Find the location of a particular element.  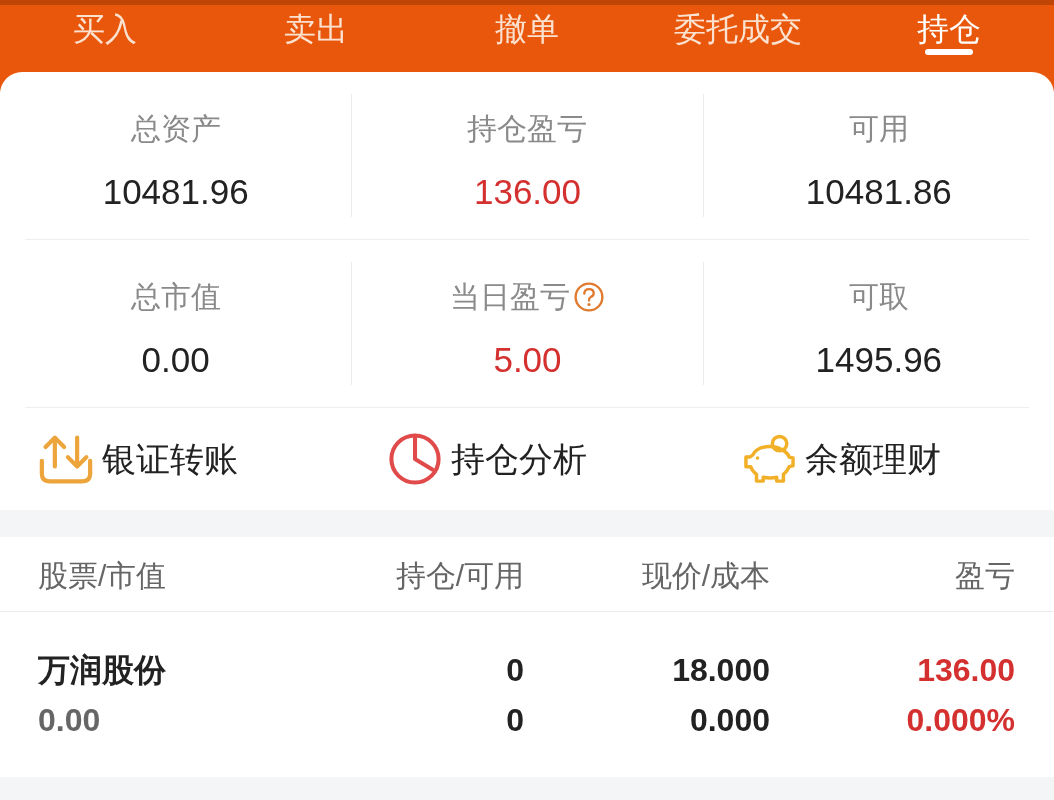

stat-label: 可用 is located at coordinates (878, 129).